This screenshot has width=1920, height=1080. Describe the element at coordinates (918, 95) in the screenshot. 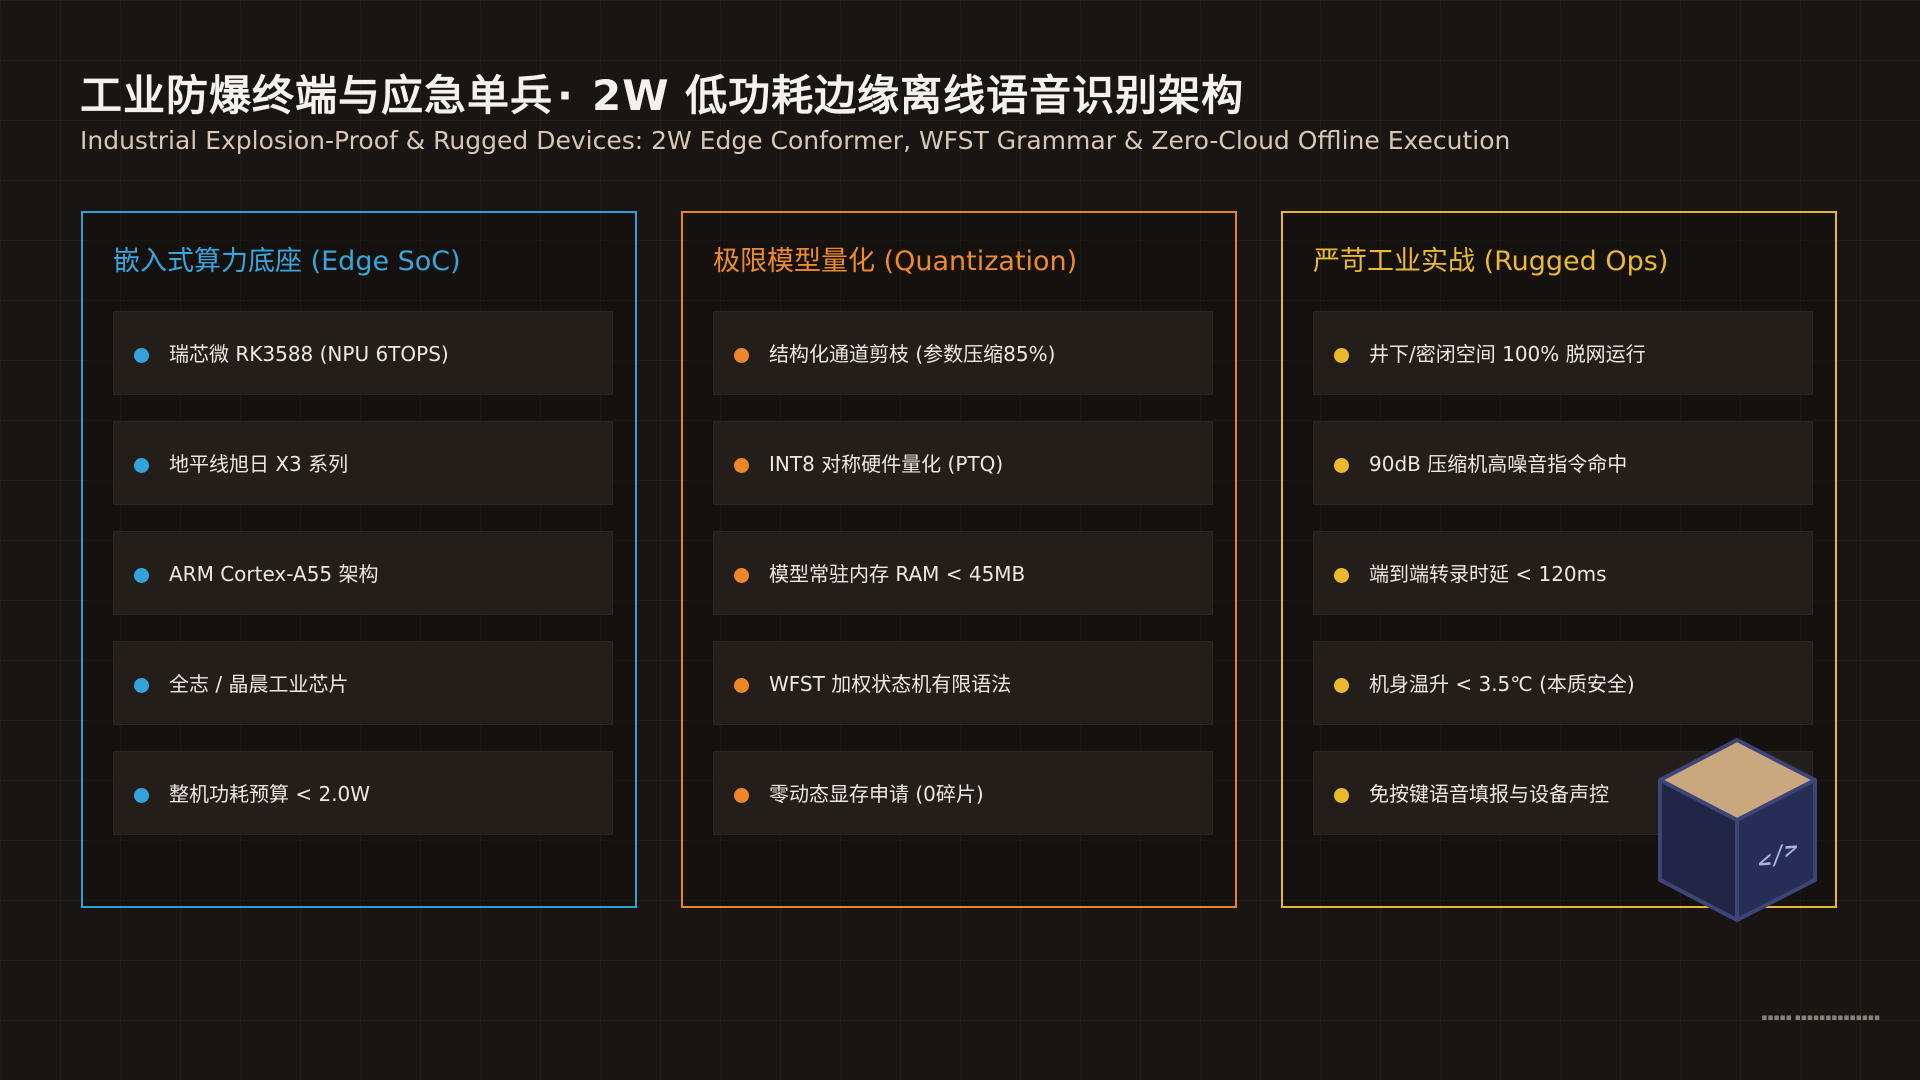

I see `title-sub: 2W 低功耗边缘离线语音识别架构` at that location.